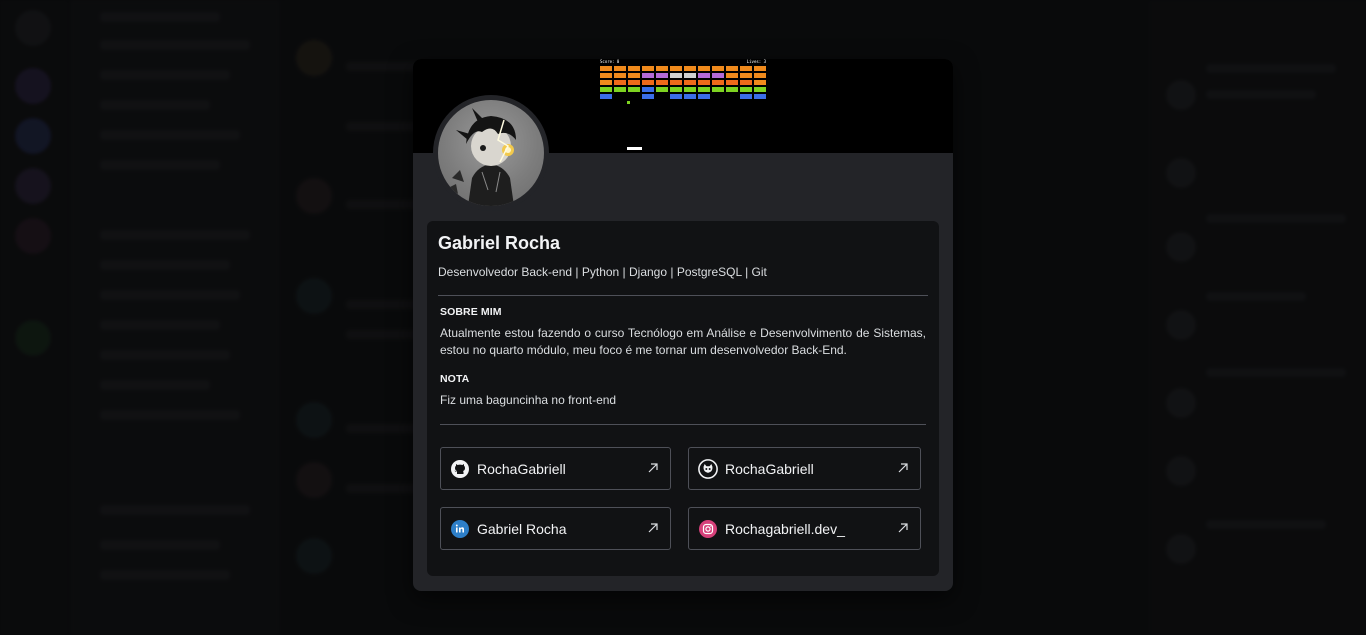  Describe the element at coordinates (499, 243) in the screenshot. I see `display-name: Gabriel Rocha` at that location.